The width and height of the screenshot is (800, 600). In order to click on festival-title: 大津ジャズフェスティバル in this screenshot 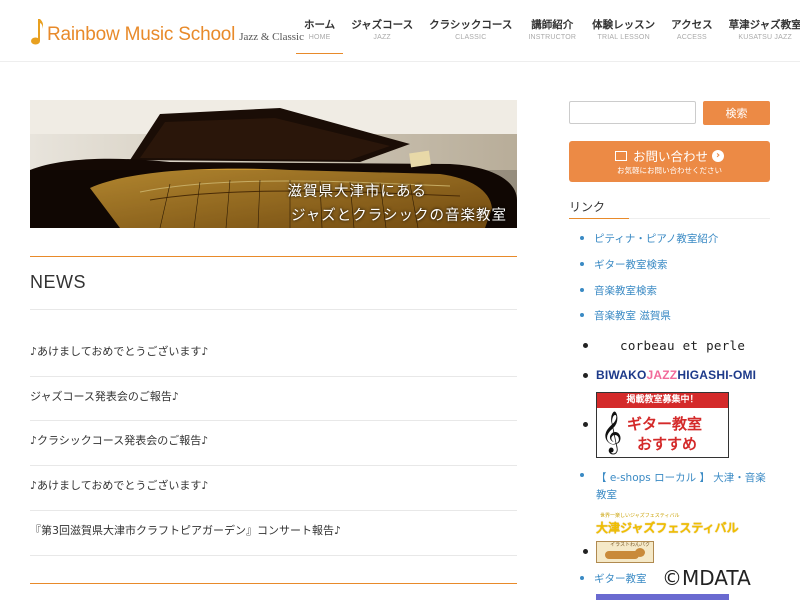, I will do `click(667, 528)`.